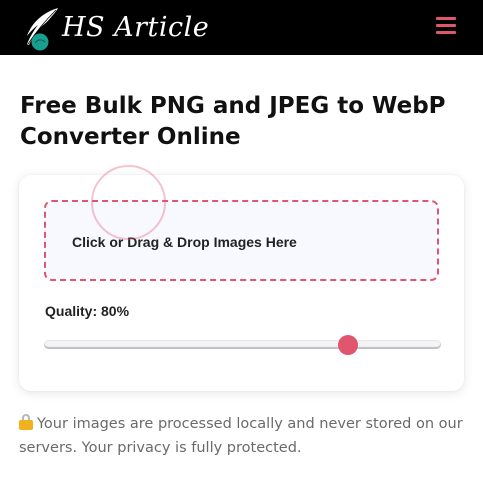  I want to click on site-header: HS Article, so click(241, 27).